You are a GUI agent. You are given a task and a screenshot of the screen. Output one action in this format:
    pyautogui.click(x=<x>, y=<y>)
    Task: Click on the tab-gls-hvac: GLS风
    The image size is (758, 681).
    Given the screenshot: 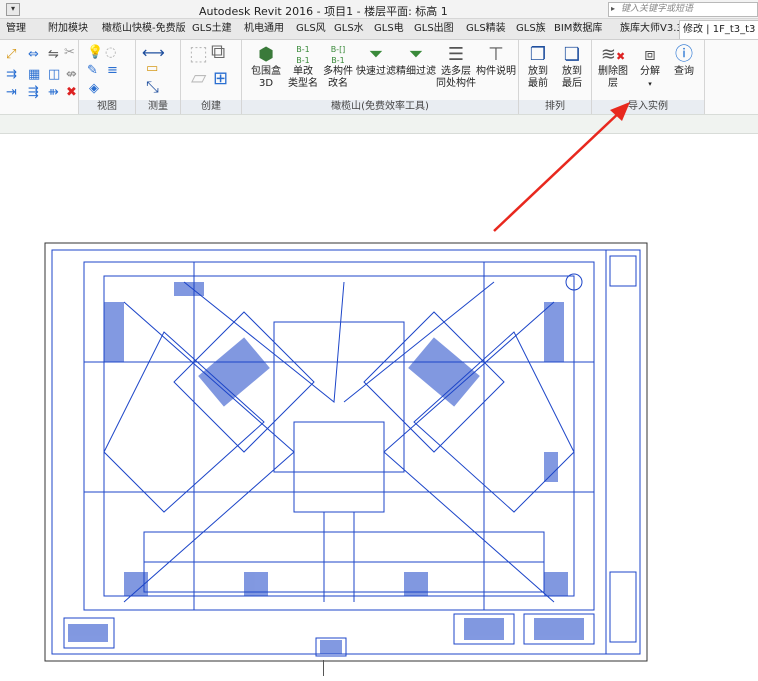 What is the action you would take?
    pyautogui.click(x=311, y=29)
    